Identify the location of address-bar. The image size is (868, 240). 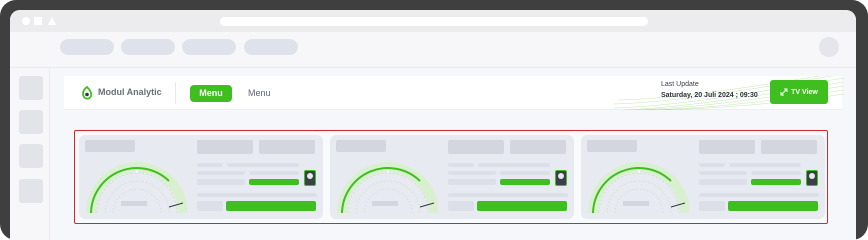
(434, 21).